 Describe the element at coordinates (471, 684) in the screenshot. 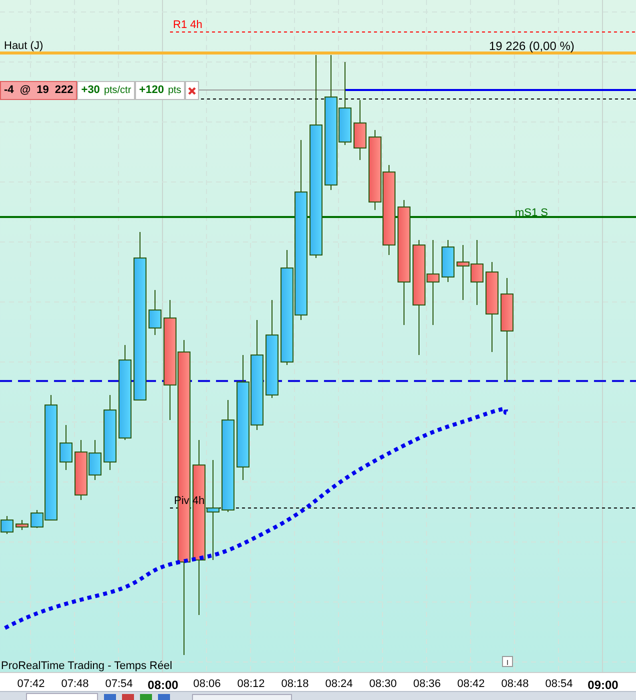

I see `time-label: 08:42` at that location.